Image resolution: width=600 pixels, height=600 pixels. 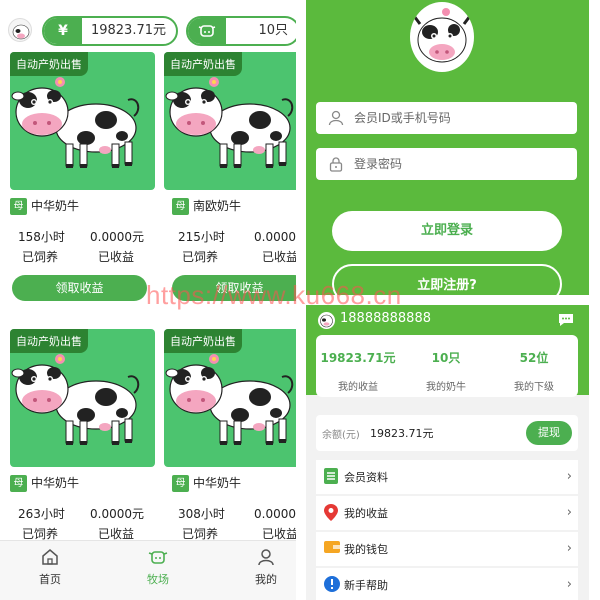 What do you see at coordinates (366, 549) in the screenshot?
I see `menu-item-label: 我的钱包` at bounding box center [366, 549].